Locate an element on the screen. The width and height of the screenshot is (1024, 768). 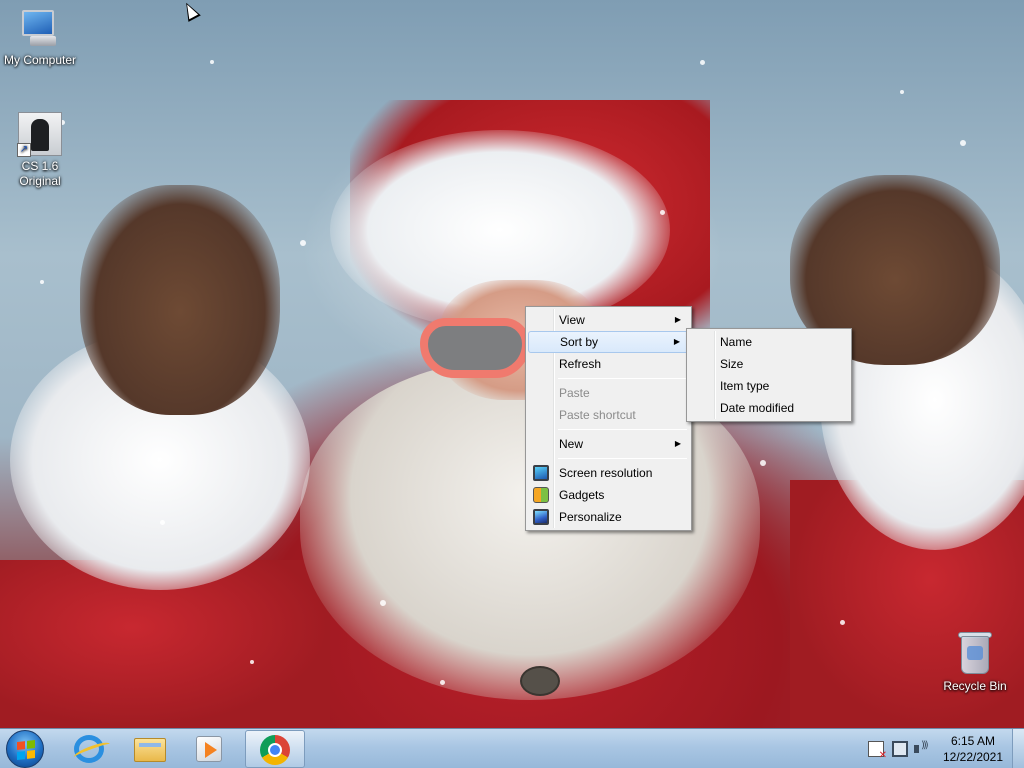
taskbar-google-chrome is located at coordinates (275, 749).